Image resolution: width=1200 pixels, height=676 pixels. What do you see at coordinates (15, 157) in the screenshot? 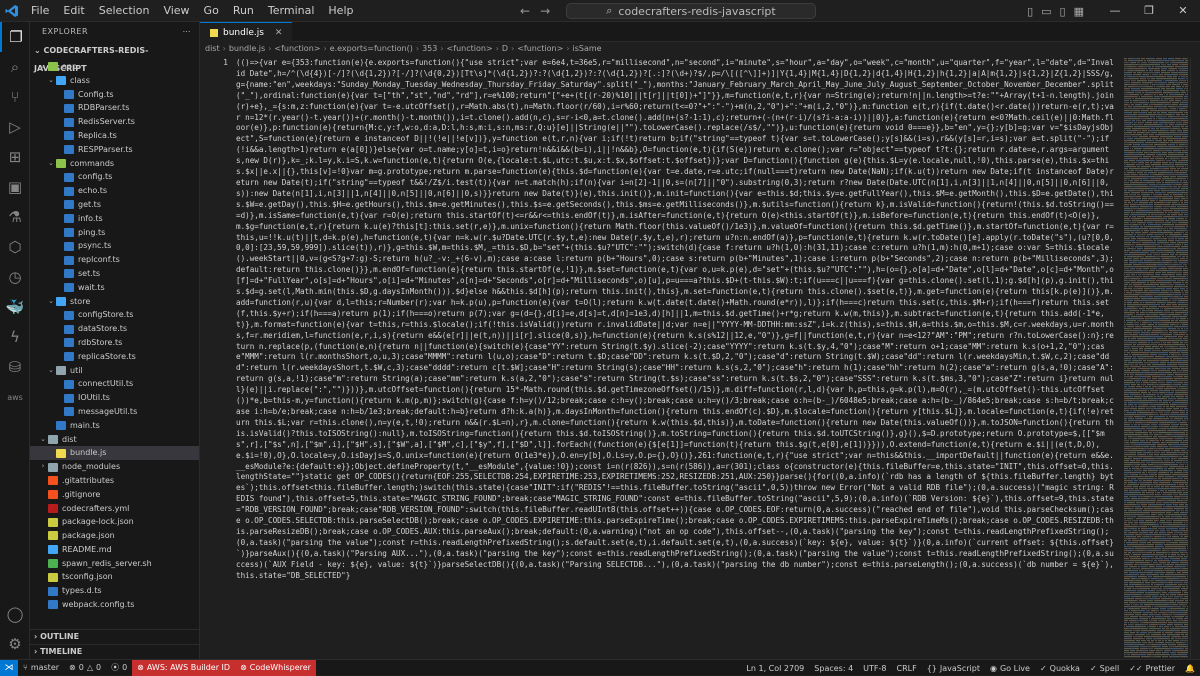
I see `extensions-icon: ⊞` at bounding box center [15, 157].